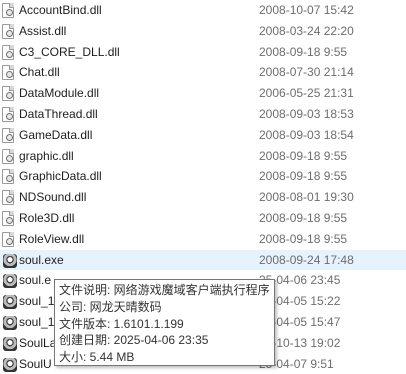 This screenshot has height=374, width=406. Describe the element at coordinates (306, 10) in the screenshot. I see `file-date-modified: 2008-10-07 15:42` at that location.